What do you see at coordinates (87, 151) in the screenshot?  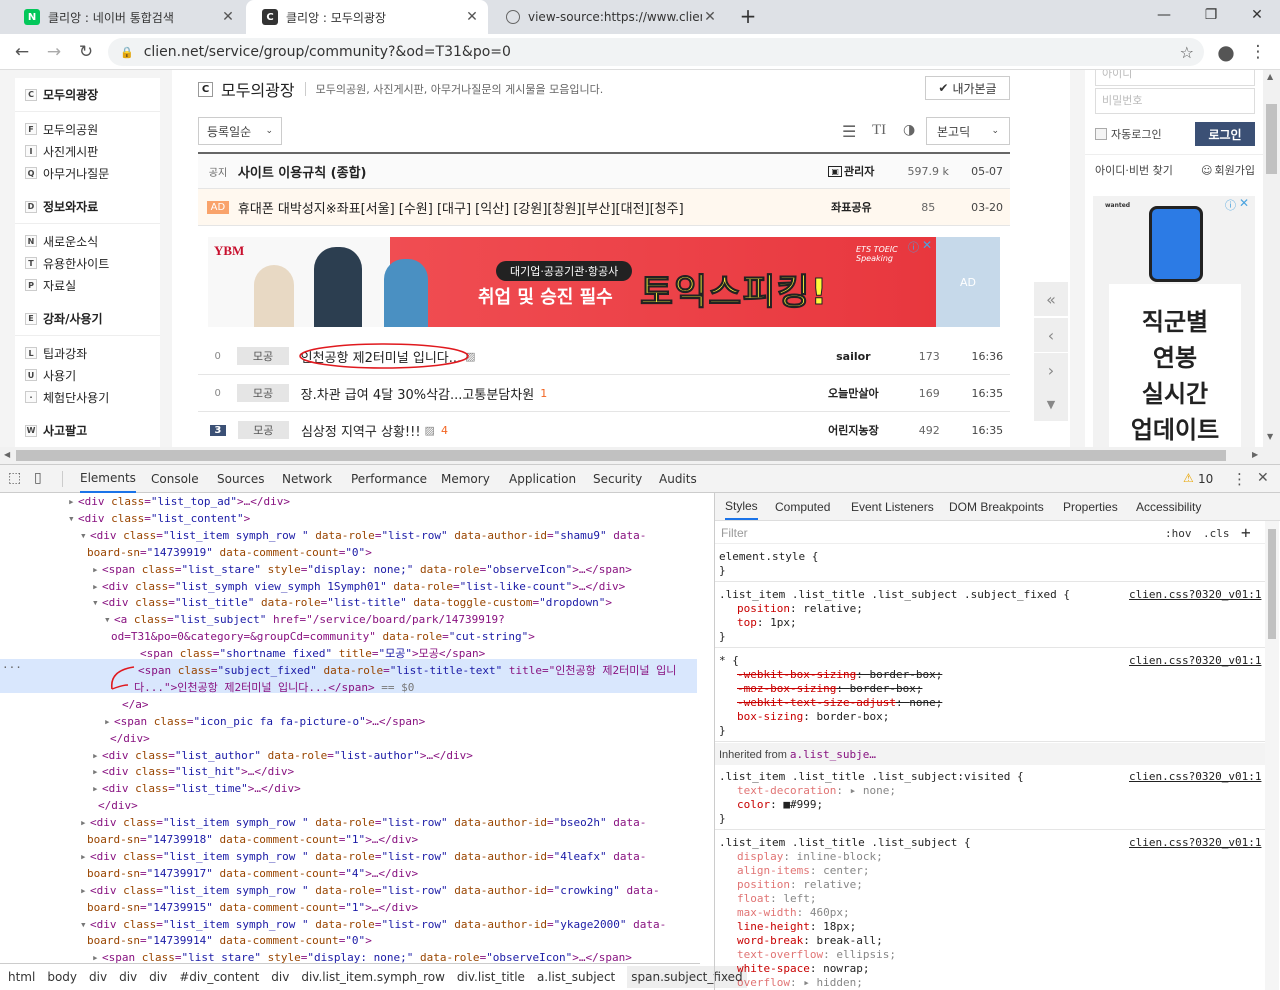 I see `sidebar-item: I 사진게시판` at bounding box center [87, 151].